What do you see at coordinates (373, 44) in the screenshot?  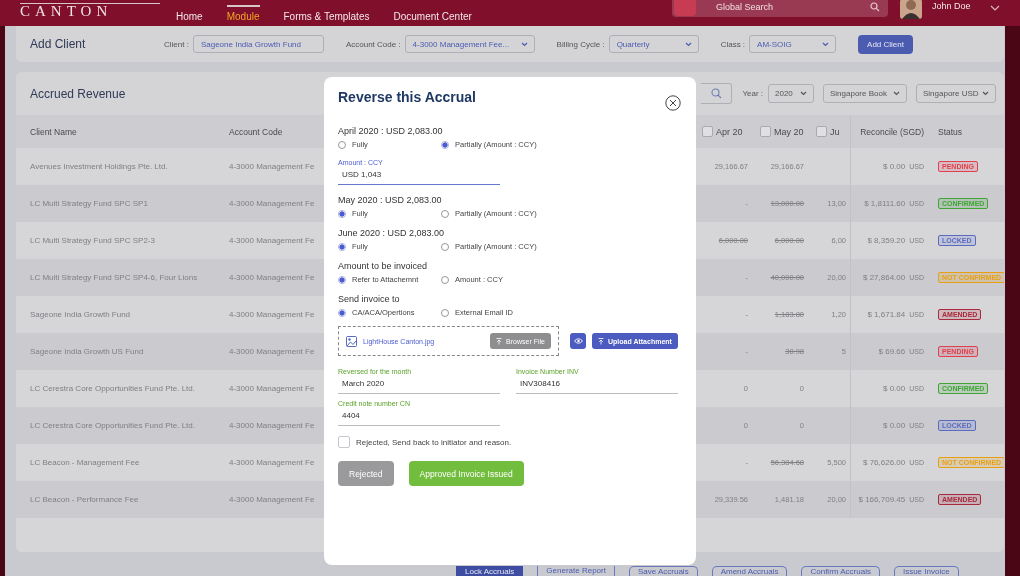 I see `field-label: Account Code :` at bounding box center [373, 44].